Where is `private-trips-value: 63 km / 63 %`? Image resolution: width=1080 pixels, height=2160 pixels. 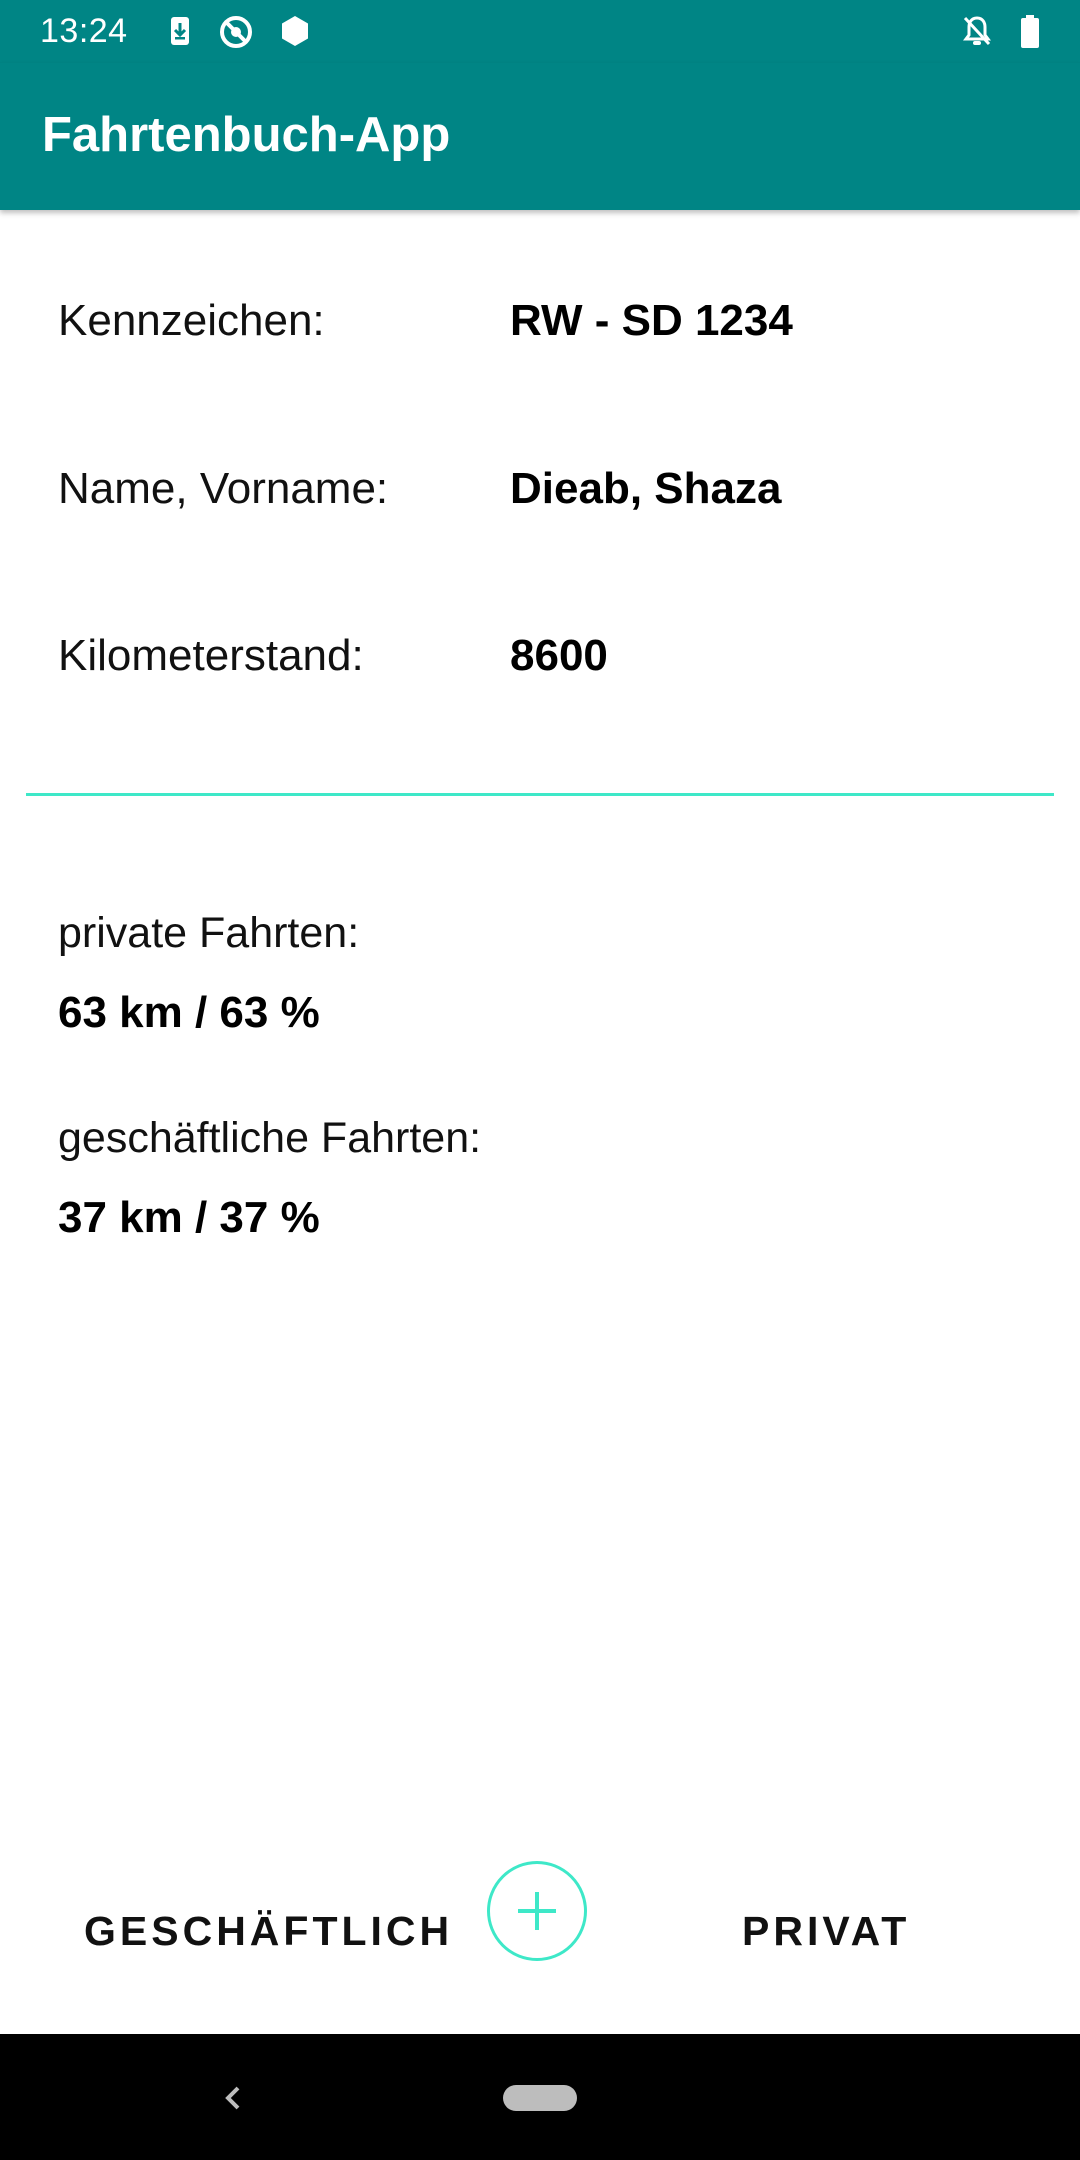
private-trips-value: 63 km / 63 % is located at coordinates (189, 1012).